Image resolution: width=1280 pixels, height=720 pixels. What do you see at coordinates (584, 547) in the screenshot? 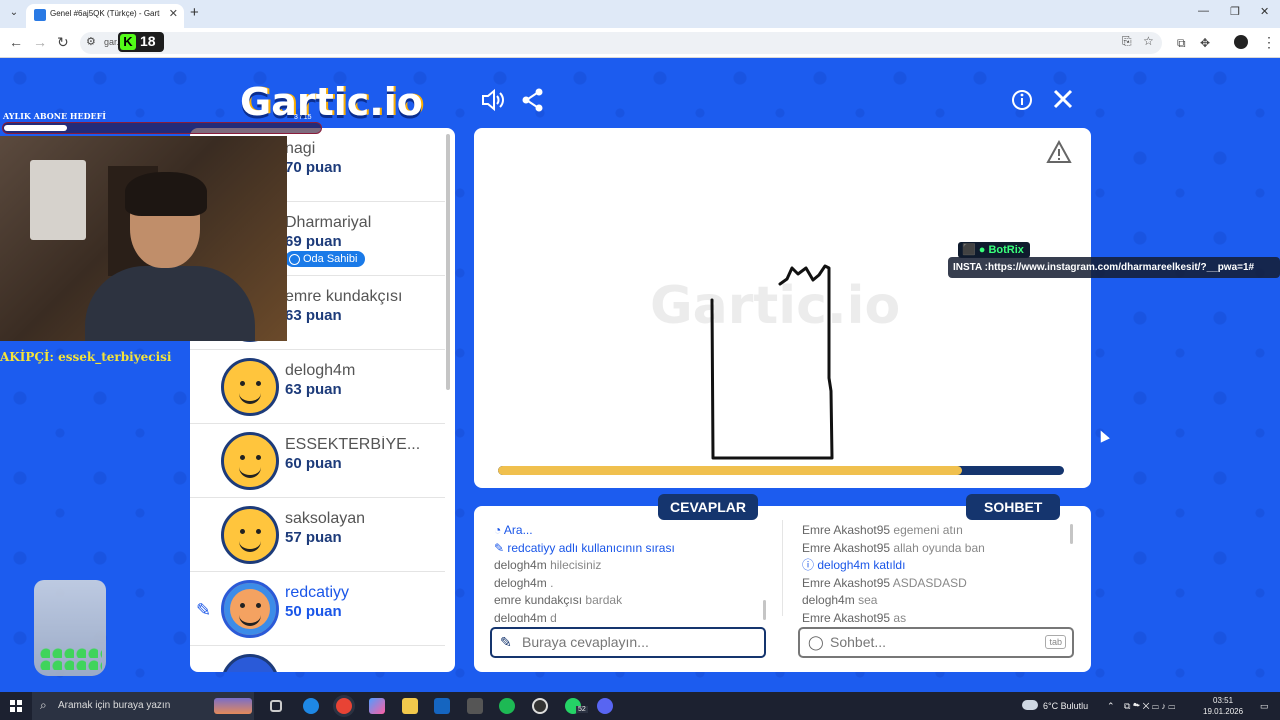
I see `answer-message: ✎ redcatiyy adlı kullanıcının sırası` at bounding box center [584, 547].